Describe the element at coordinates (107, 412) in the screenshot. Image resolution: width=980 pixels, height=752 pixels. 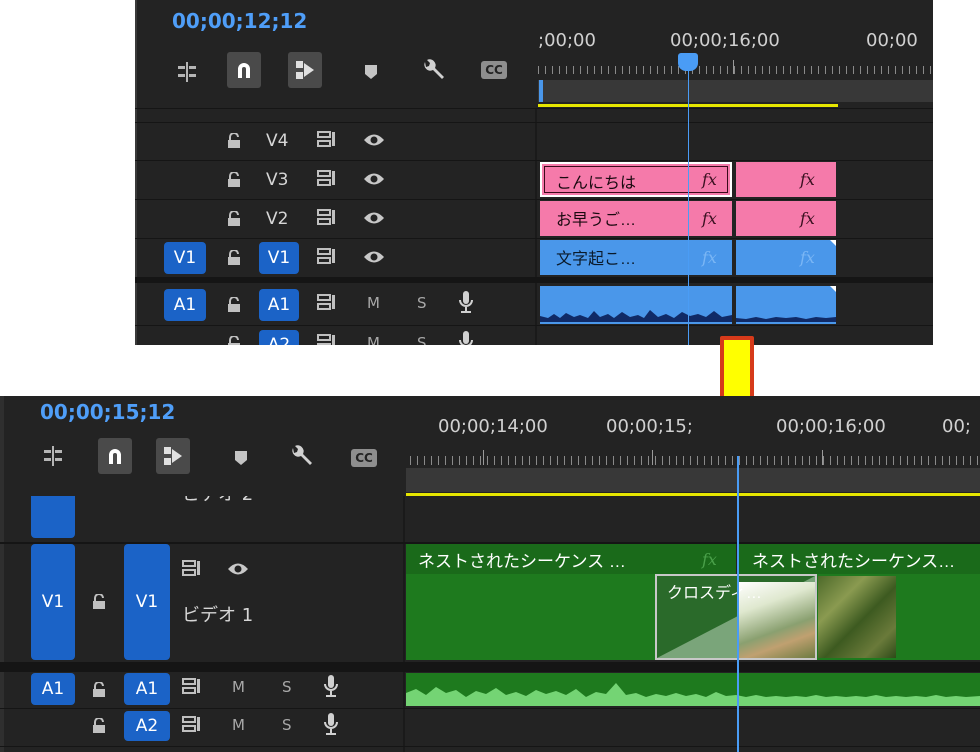
I see `playhead-timecode: 00;00;15;12` at that location.